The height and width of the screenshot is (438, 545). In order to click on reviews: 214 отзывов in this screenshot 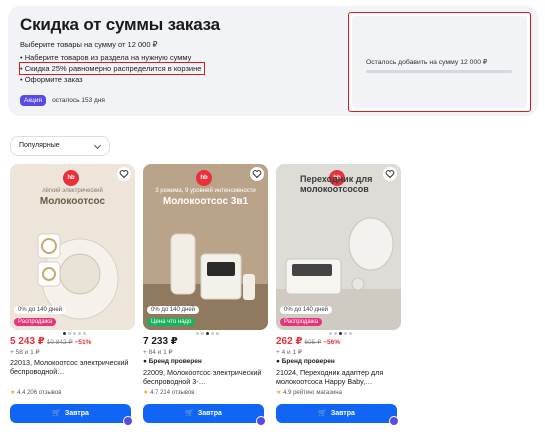, I will do `click(177, 393)`.